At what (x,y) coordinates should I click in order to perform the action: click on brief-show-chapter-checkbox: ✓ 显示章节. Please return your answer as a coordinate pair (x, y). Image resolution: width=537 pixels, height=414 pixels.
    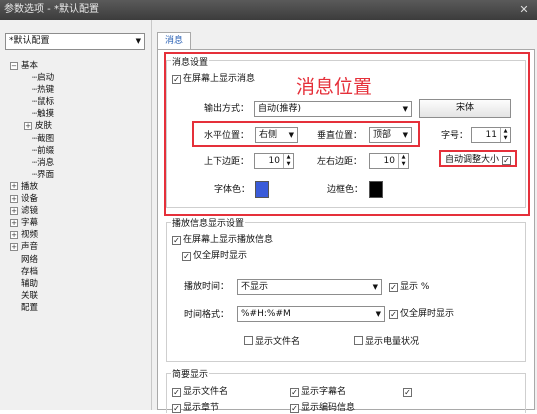
    Looking at the image, I should click on (195, 408).